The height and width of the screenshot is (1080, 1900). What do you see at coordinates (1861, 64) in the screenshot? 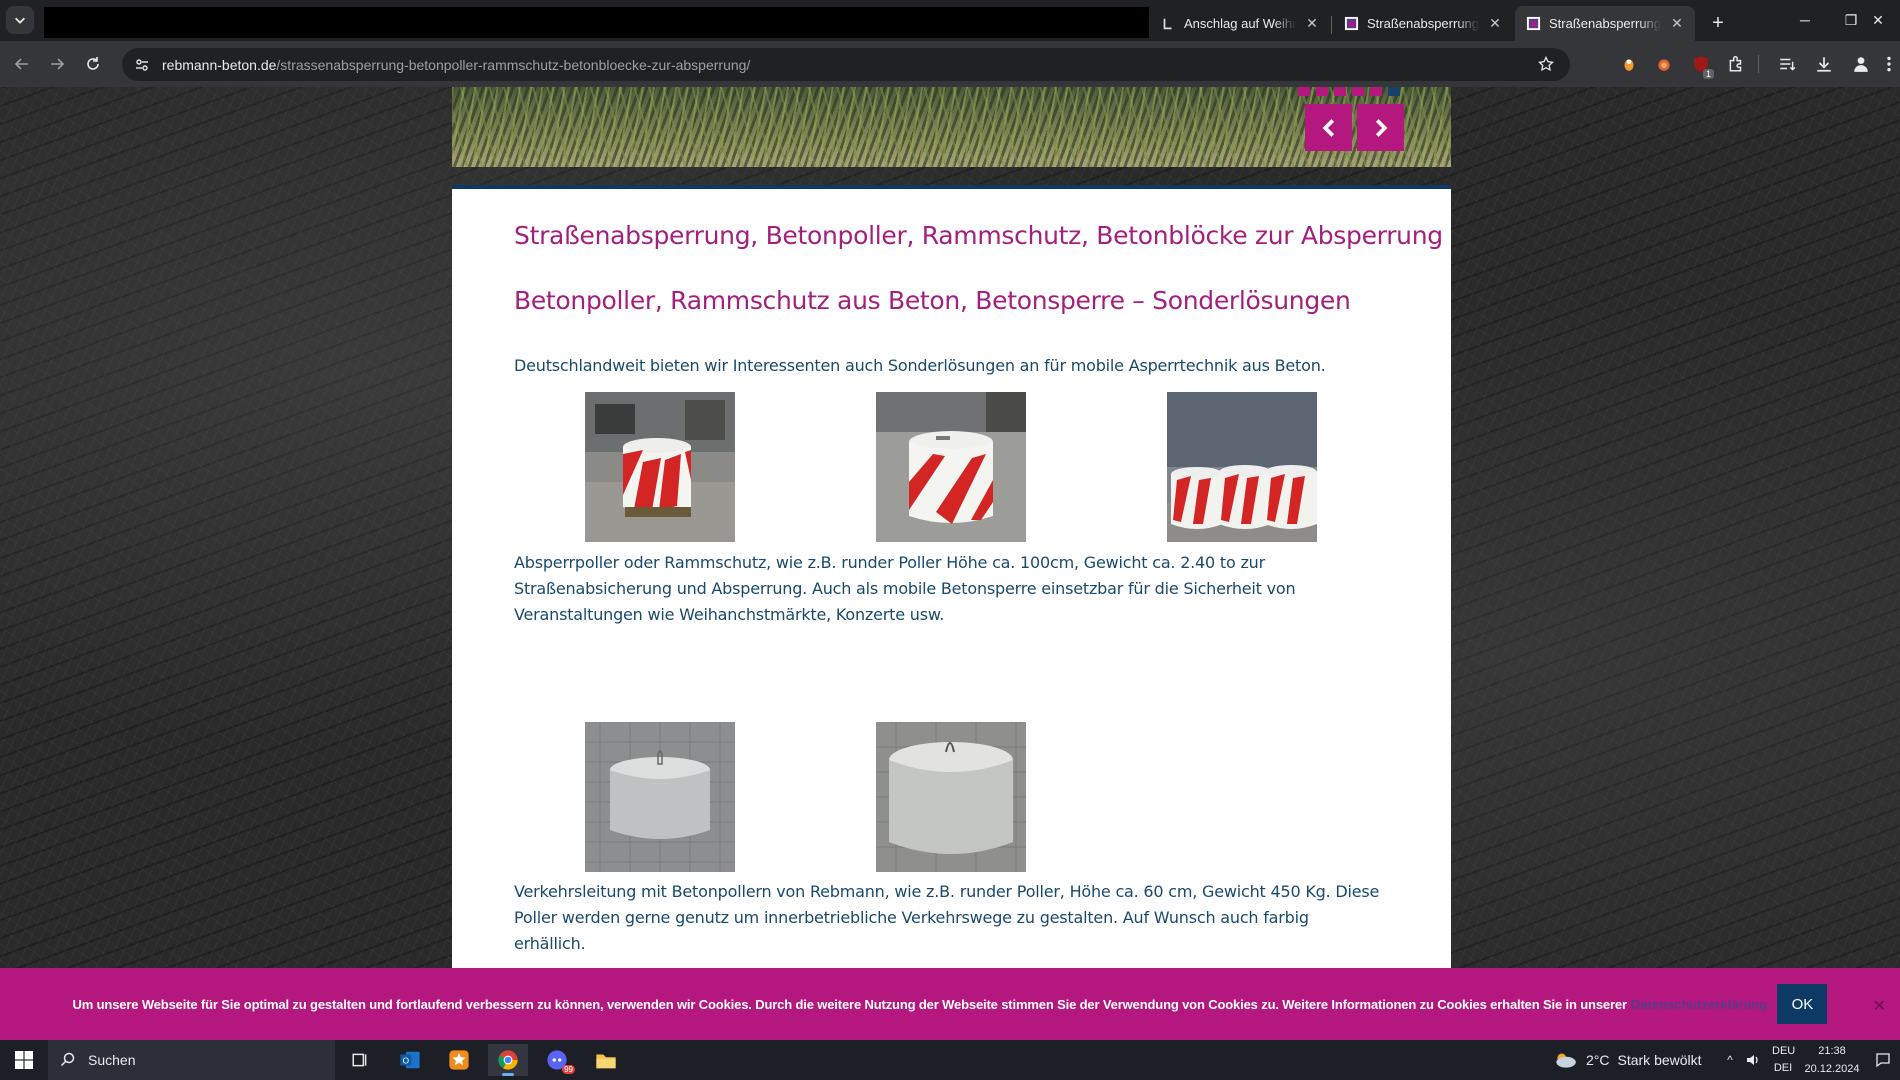
I see `profile-icon` at bounding box center [1861, 64].